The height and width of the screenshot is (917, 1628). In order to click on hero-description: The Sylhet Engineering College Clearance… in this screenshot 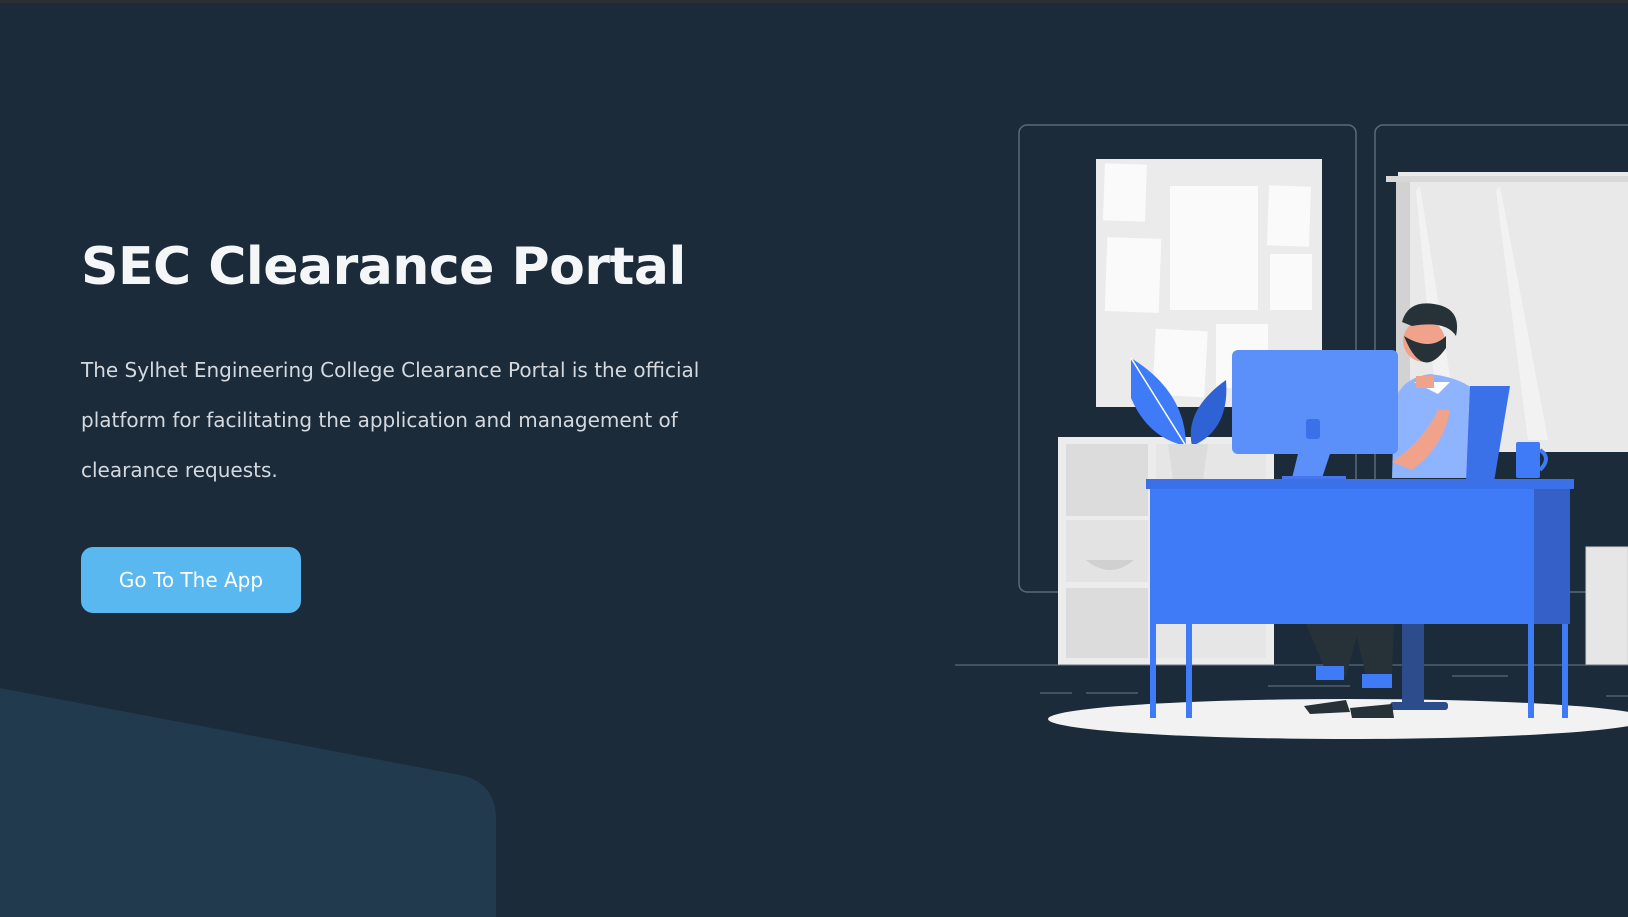, I will do `click(390, 420)`.